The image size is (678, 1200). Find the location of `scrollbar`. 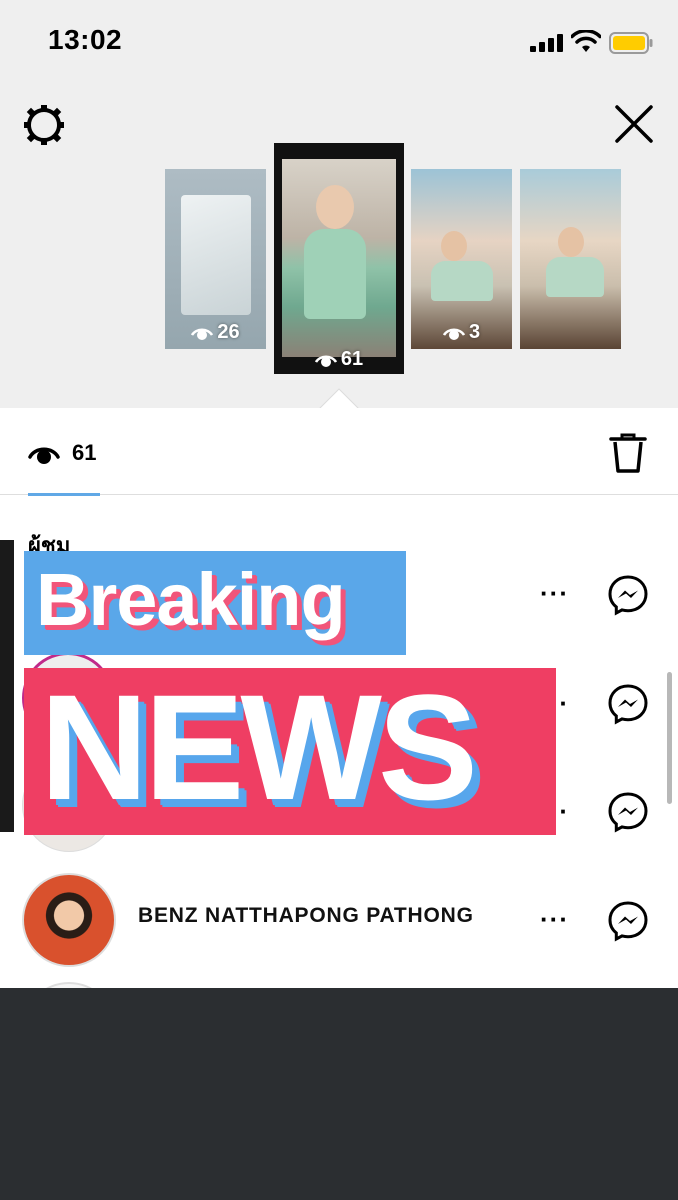

scrollbar is located at coordinates (669, 738).